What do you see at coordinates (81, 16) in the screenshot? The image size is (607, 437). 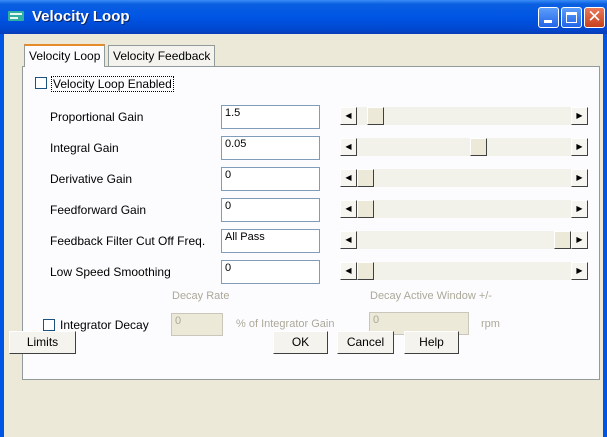 I see `window-title: Velocity Loop` at bounding box center [81, 16].